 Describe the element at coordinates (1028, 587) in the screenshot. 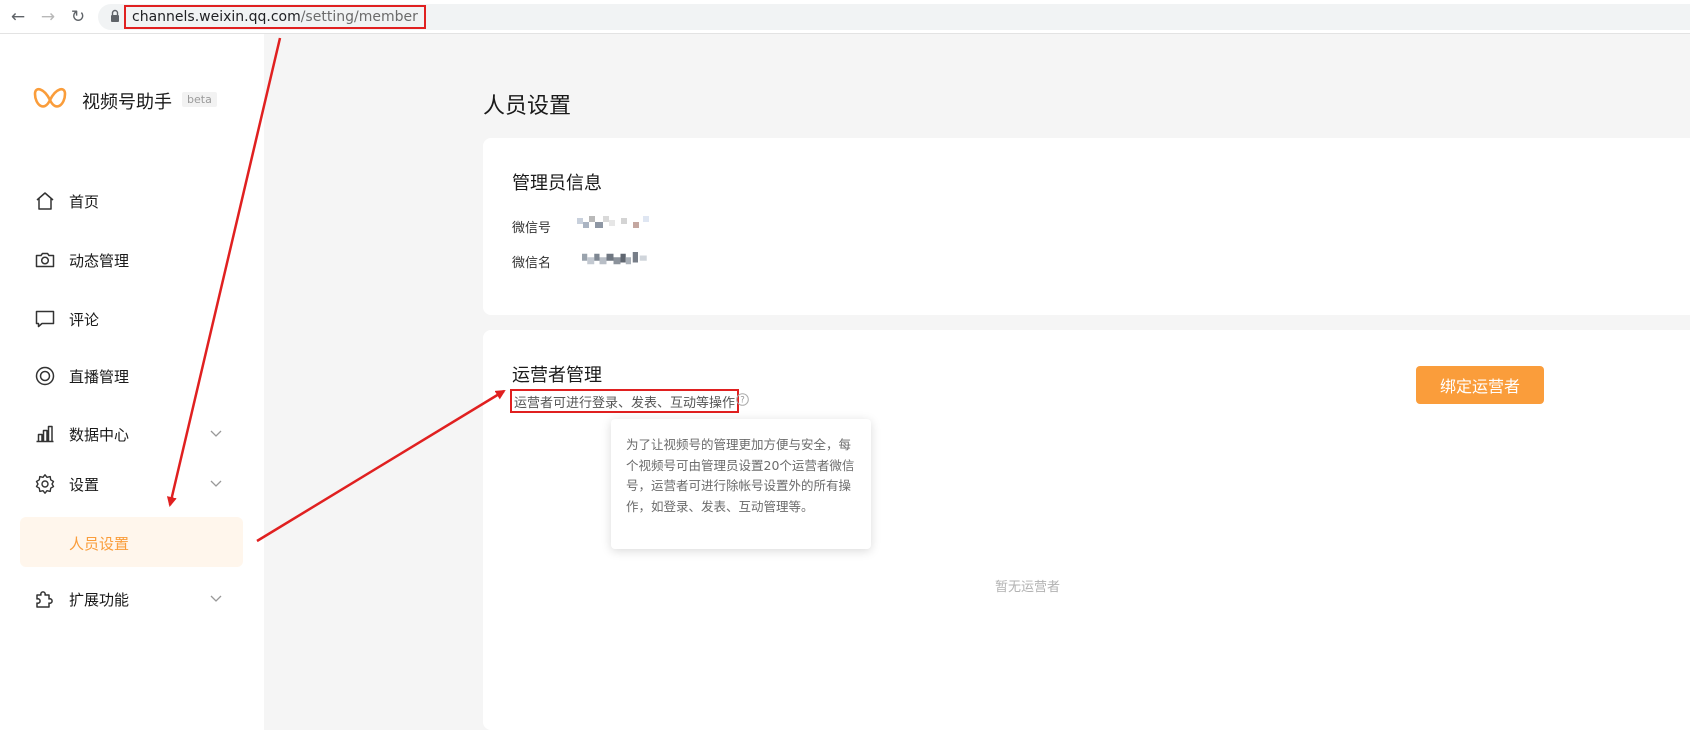

I see `empty-state-text: 暂无运营者` at that location.